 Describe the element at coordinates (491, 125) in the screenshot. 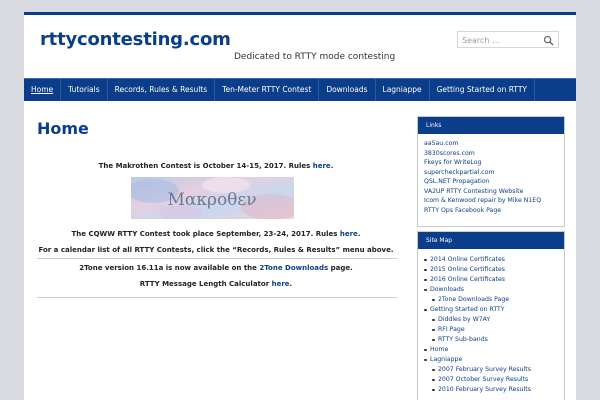

I see `links-widget-title: Links` at that location.